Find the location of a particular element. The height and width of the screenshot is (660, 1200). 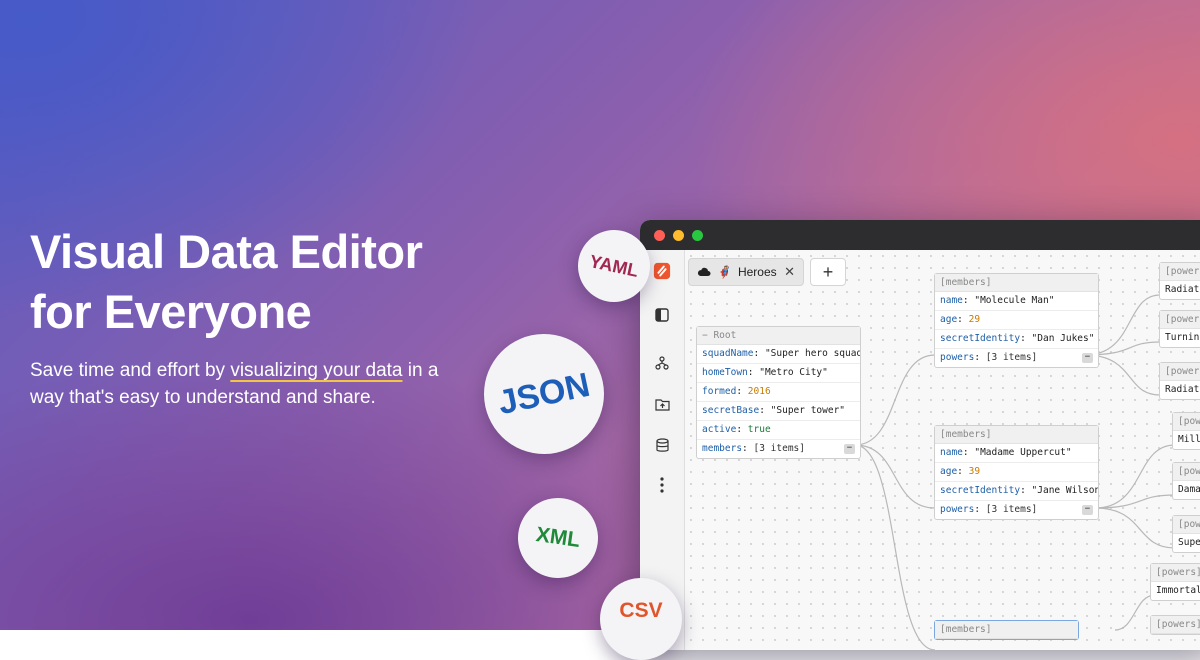

powers-node: [powe Damag is located at coordinates (1186, 481).